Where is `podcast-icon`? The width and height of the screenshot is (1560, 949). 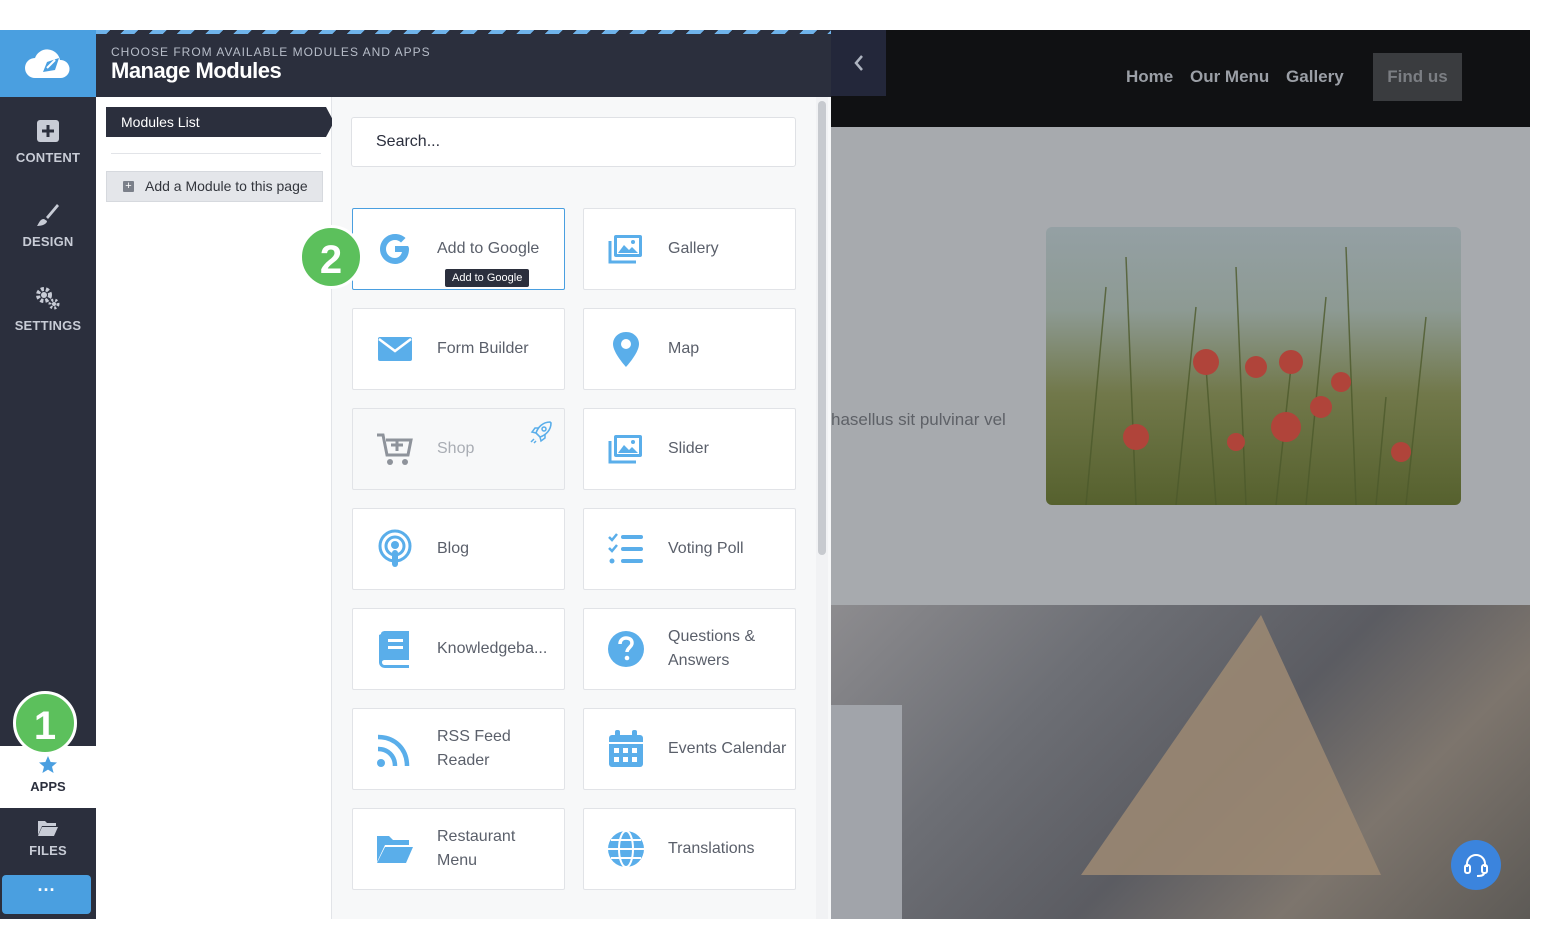 podcast-icon is located at coordinates (395, 548).